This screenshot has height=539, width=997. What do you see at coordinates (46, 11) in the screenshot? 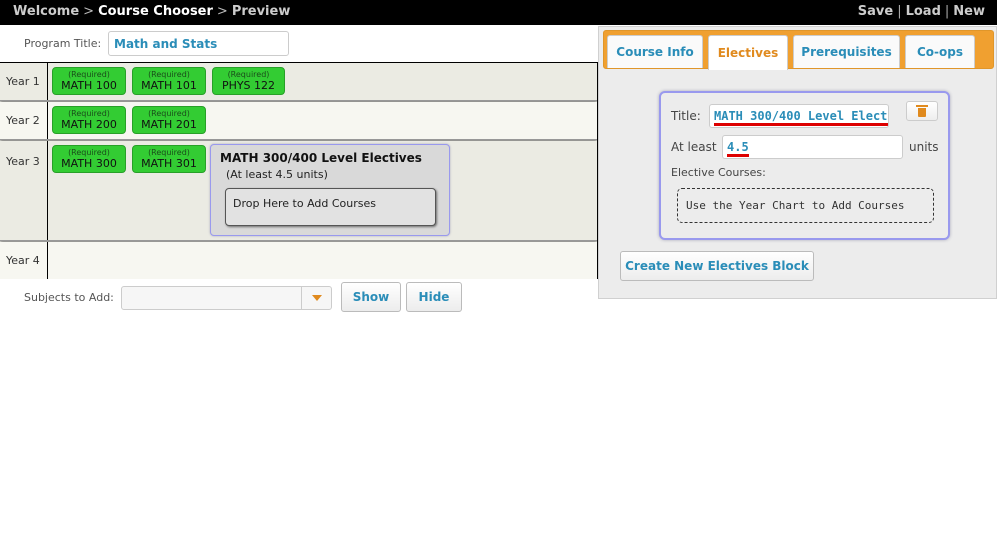
I see `breadcrumb-welcome: Welcome` at bounding box center [46, 11].